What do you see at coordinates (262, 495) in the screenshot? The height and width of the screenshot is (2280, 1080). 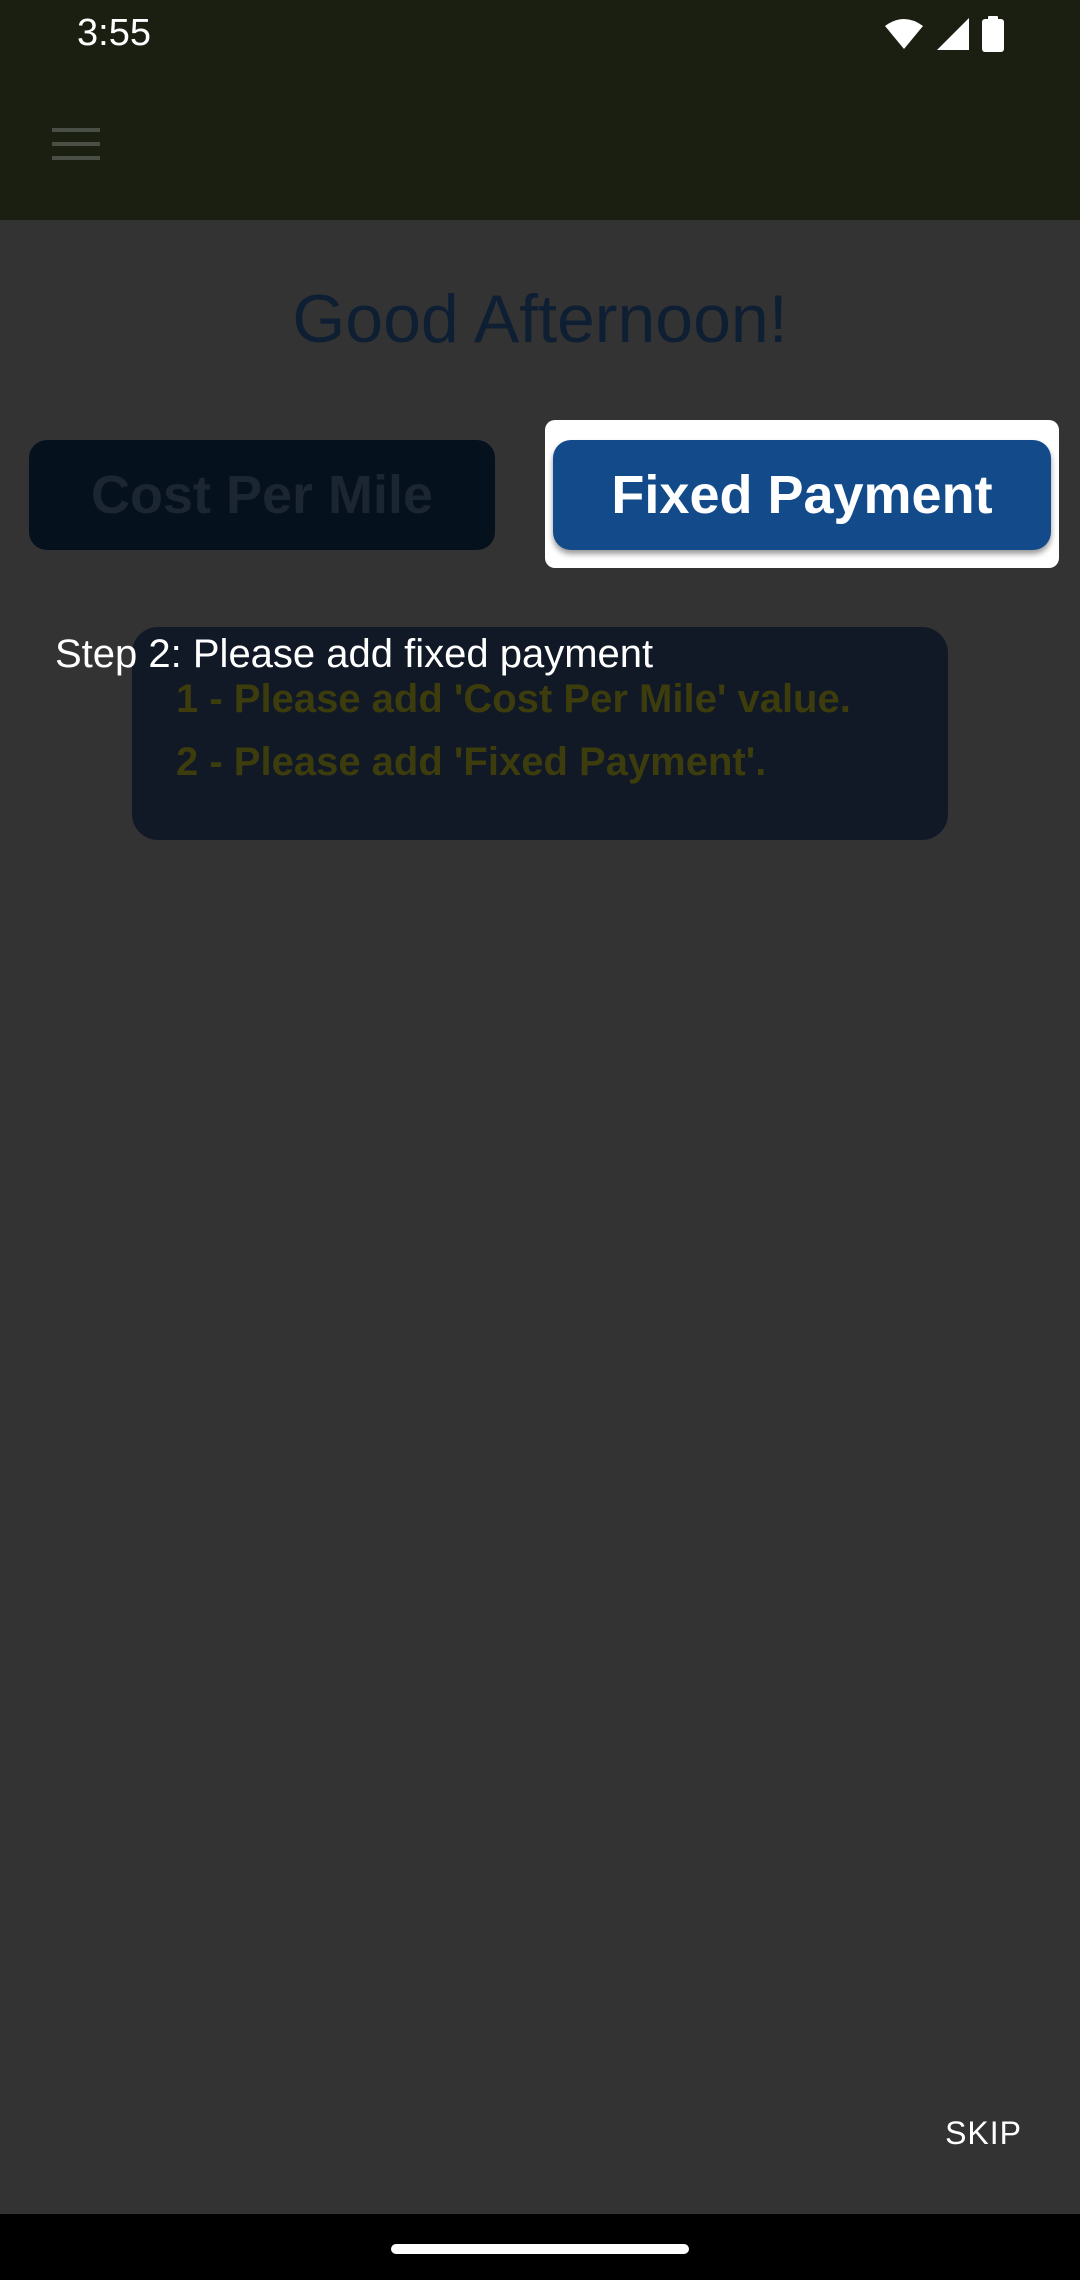 I see `cost-per-mile-button: Cost Per Mile` at bounding box center [262, 495].